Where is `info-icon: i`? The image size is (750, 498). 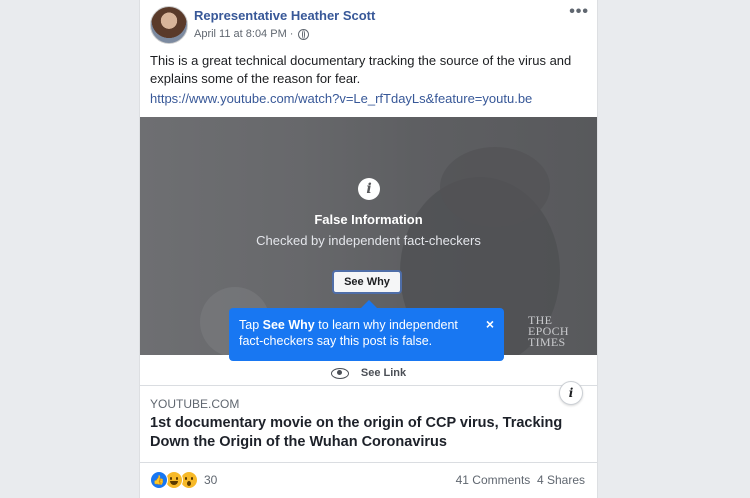
info-icon: i is located at coordinates (369, 189).